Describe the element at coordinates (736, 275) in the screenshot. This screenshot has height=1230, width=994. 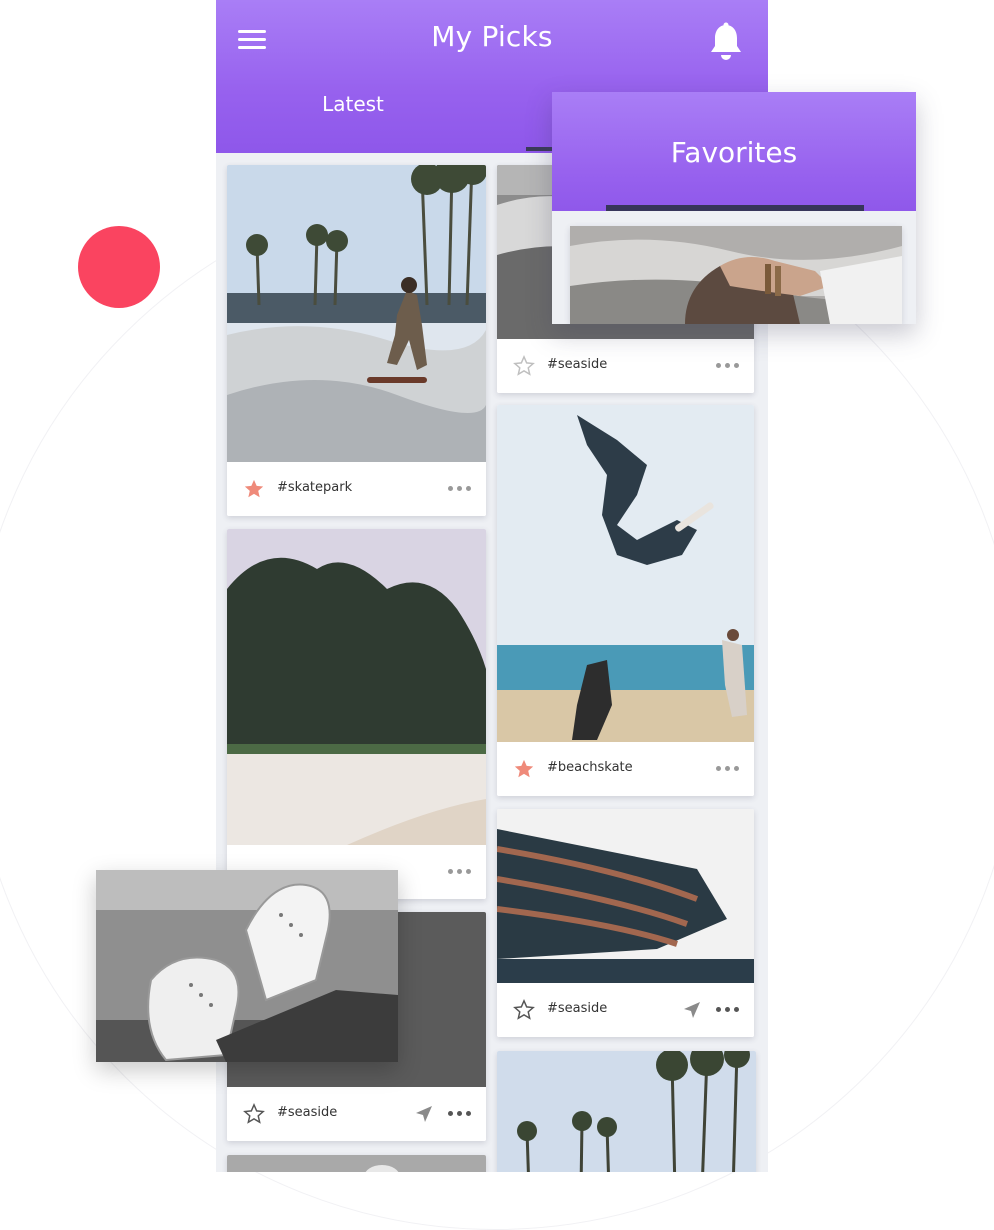
I see `favorite-preview-photo` at that location.